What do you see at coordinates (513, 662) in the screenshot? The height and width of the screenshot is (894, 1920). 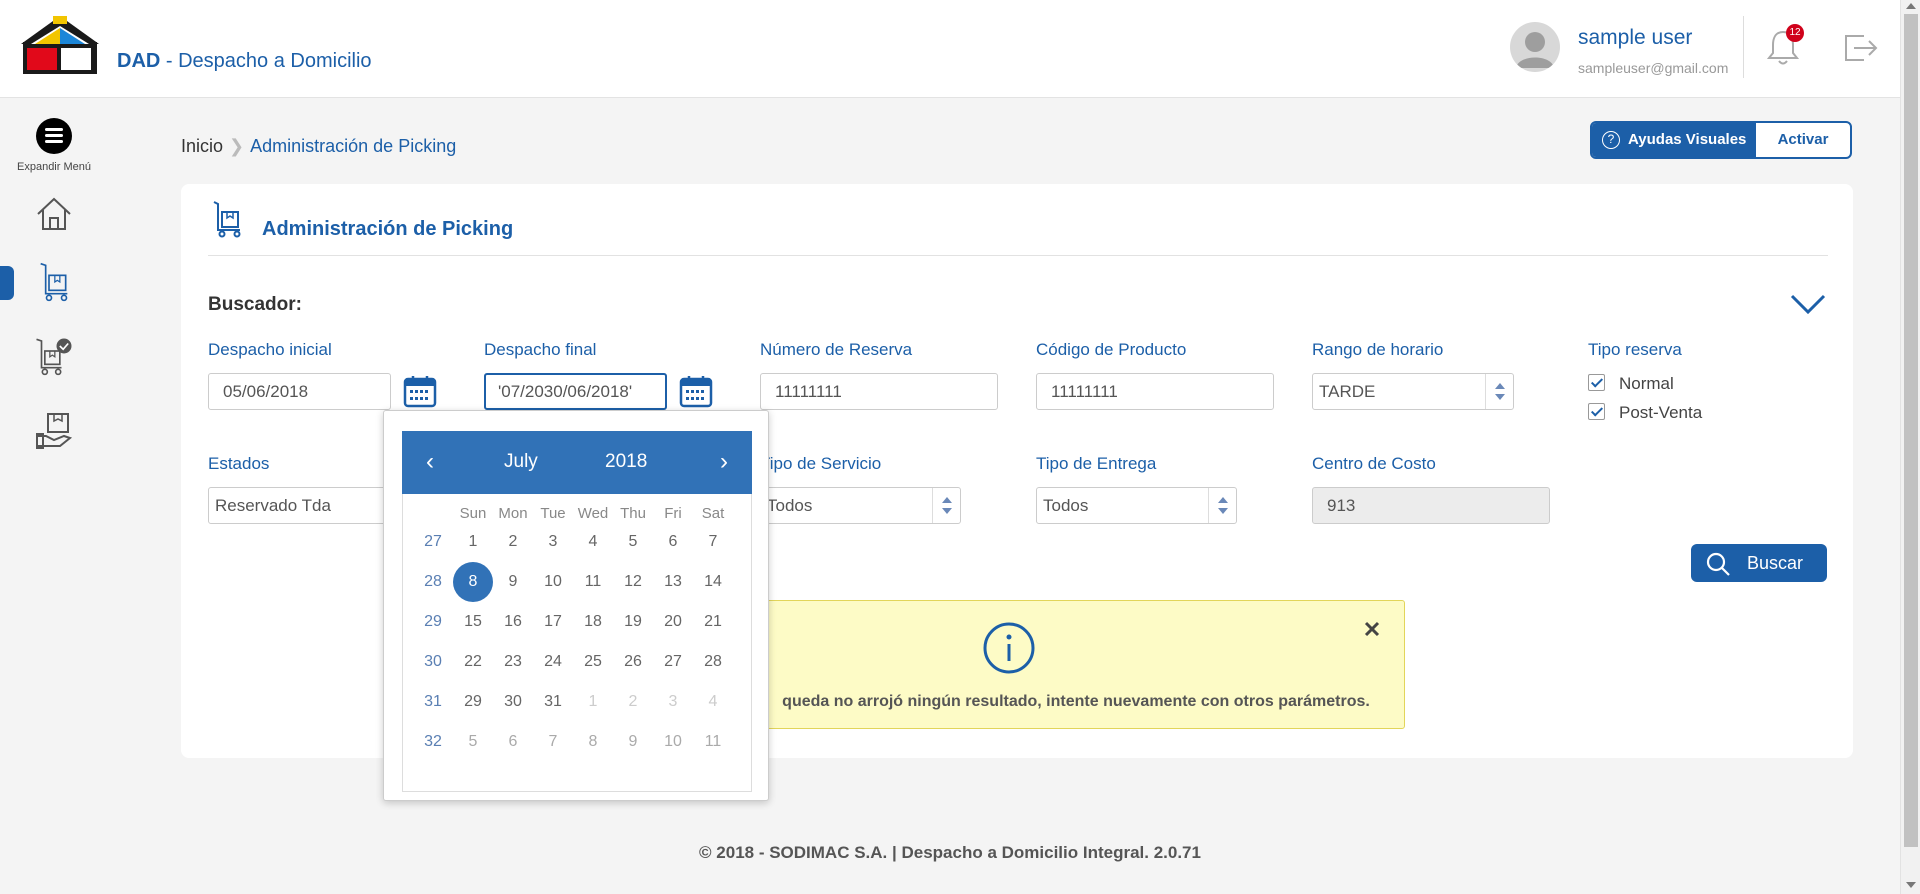 I see `day-cell: 23` at bounding box center [513, 662].